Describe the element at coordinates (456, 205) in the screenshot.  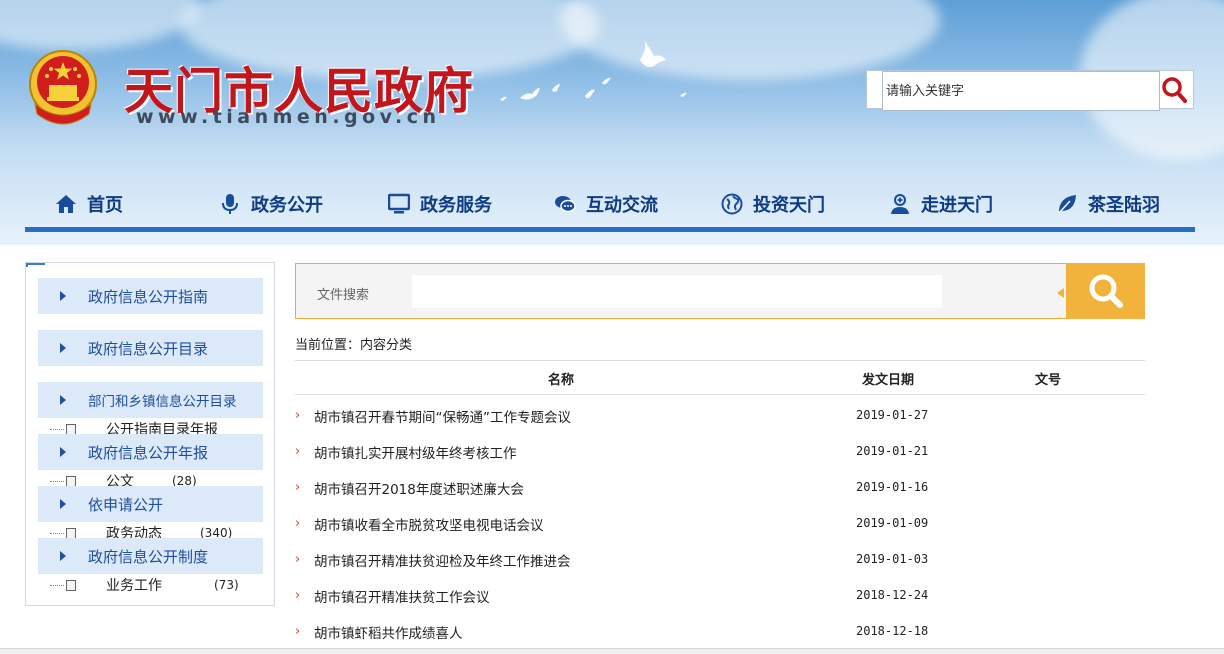
I see `nav-label: 政务服务` at that location.